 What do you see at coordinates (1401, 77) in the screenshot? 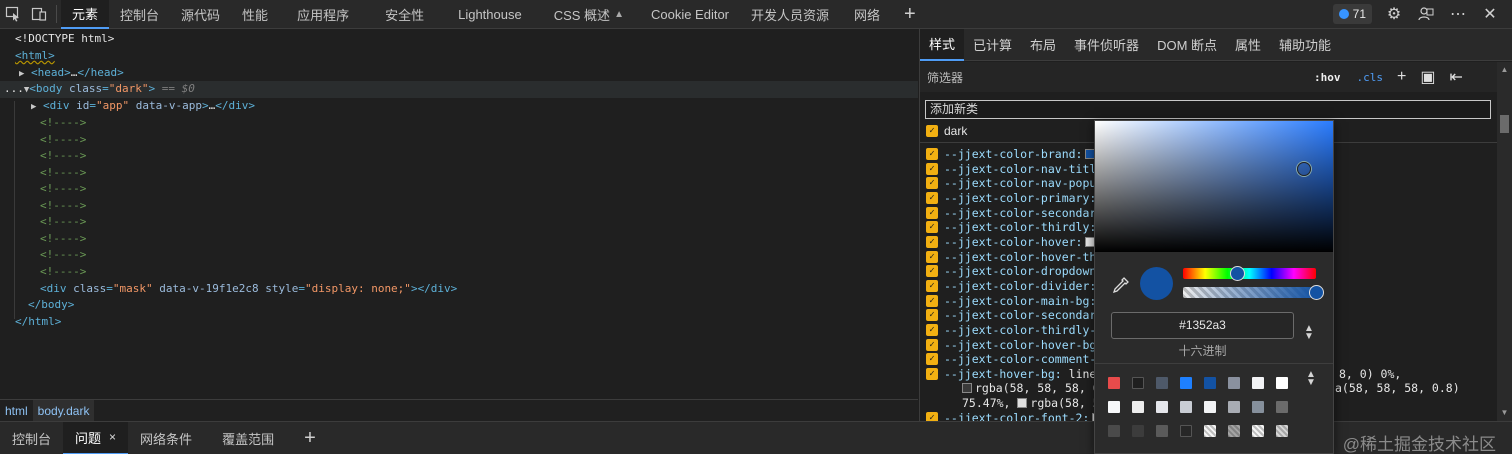
I see `new-rule-icon: +` at bounding box center [1401, 77].